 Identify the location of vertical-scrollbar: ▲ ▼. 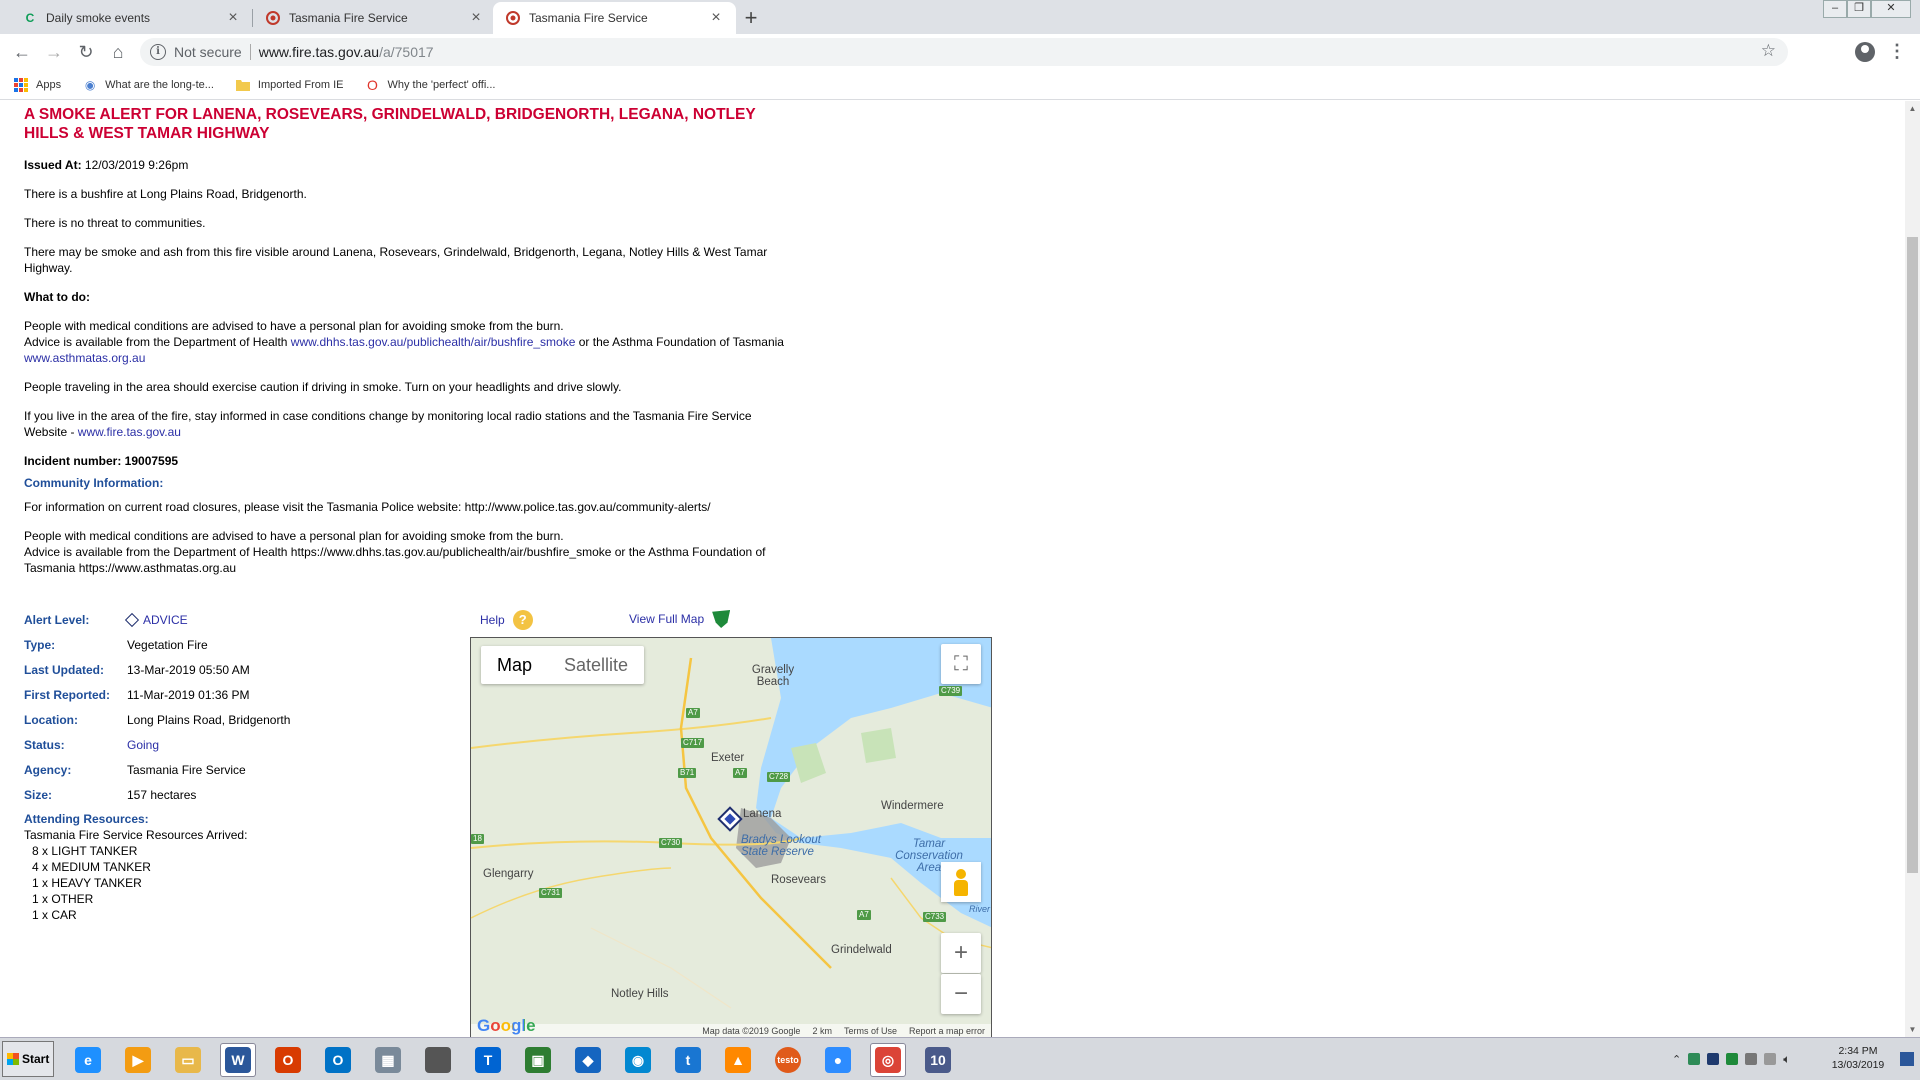
(1912, 569).